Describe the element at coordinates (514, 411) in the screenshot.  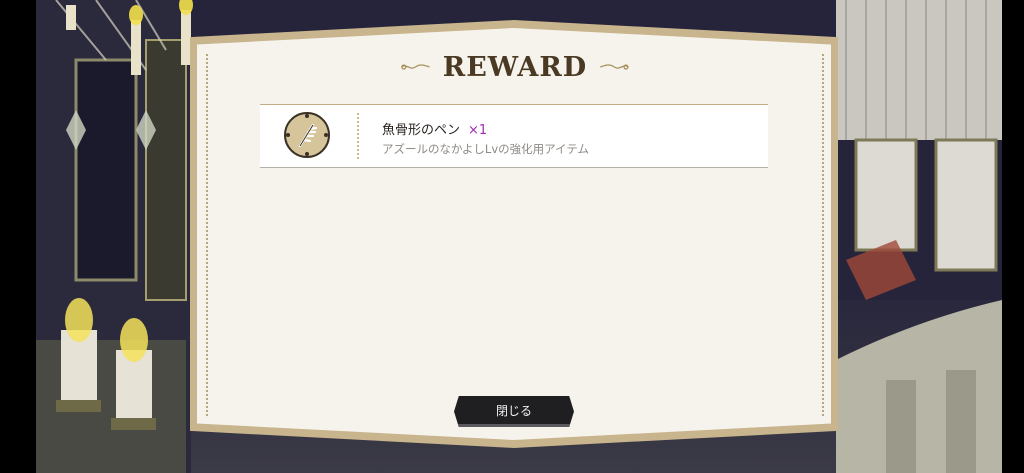
I see `close-button: 閉じる` at that location.